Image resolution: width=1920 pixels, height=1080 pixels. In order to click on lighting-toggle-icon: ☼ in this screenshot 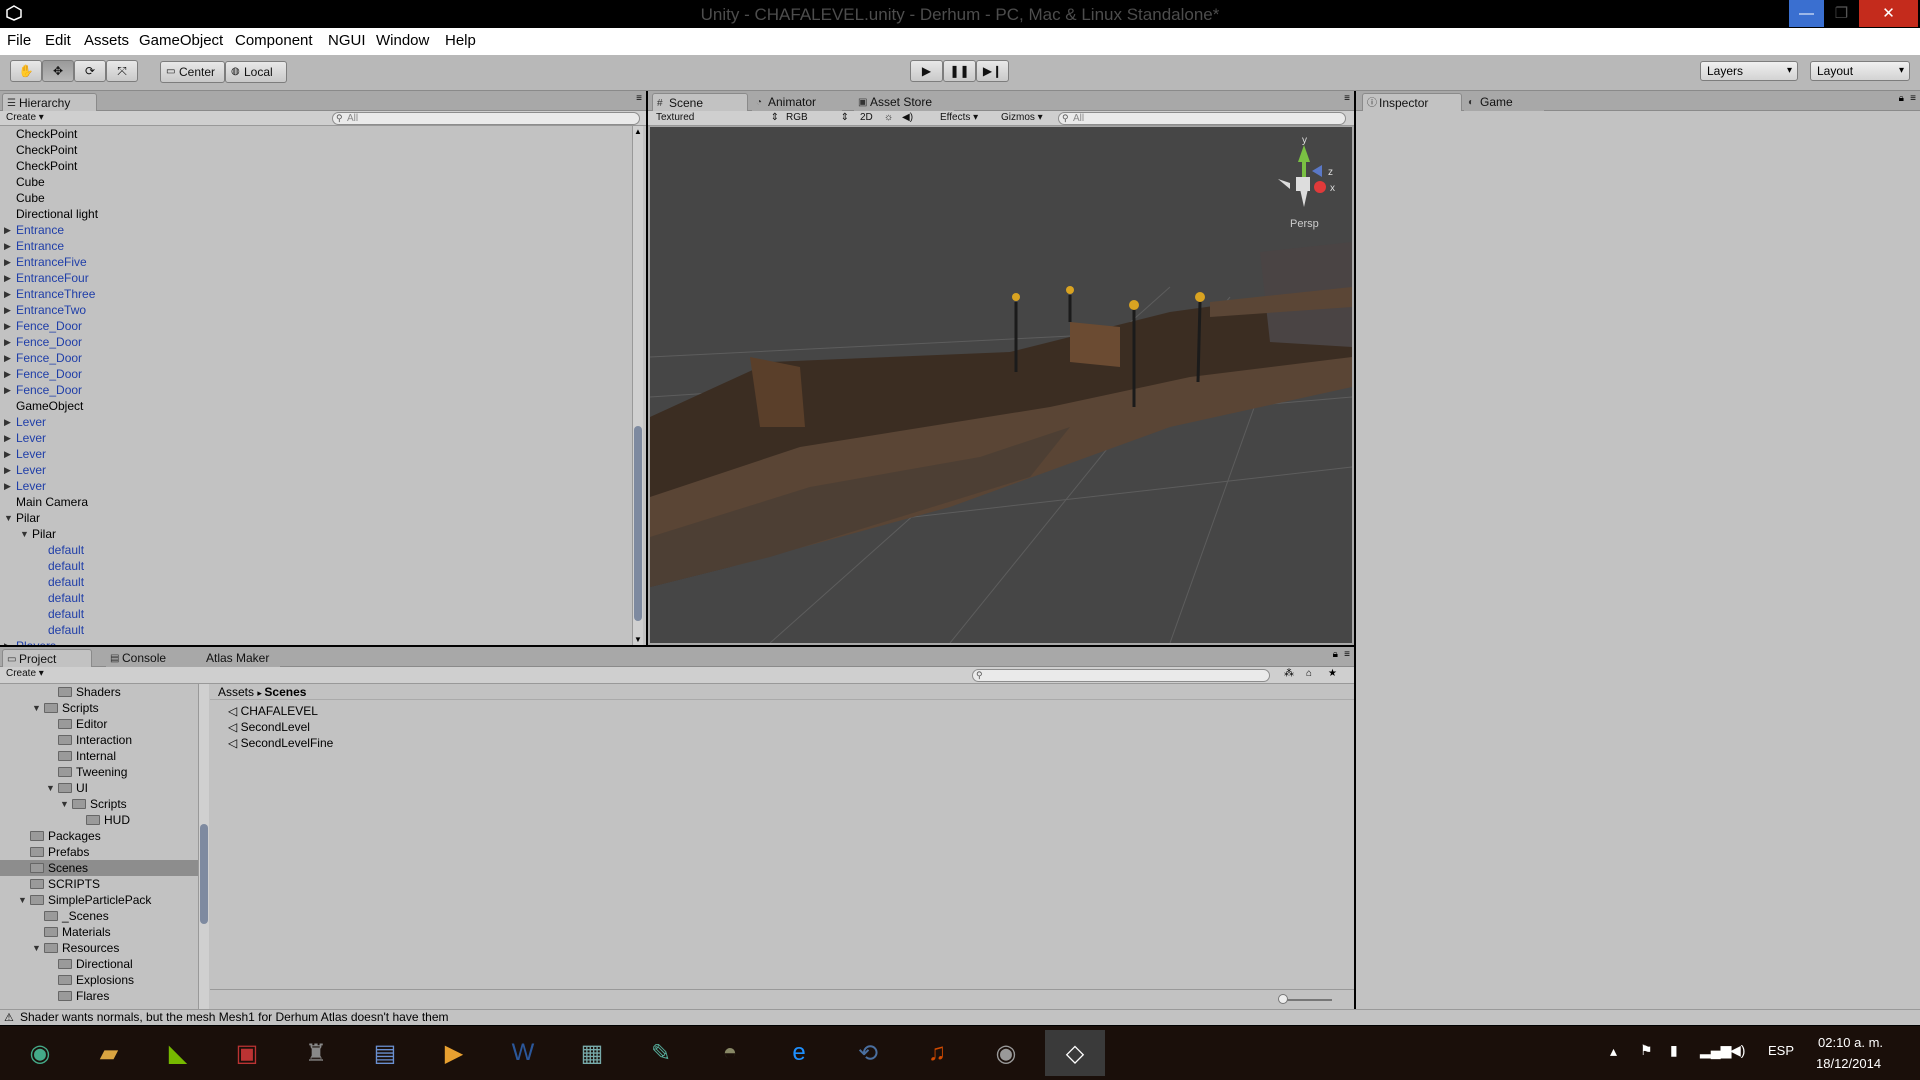, I will do `click(891, 118)`.